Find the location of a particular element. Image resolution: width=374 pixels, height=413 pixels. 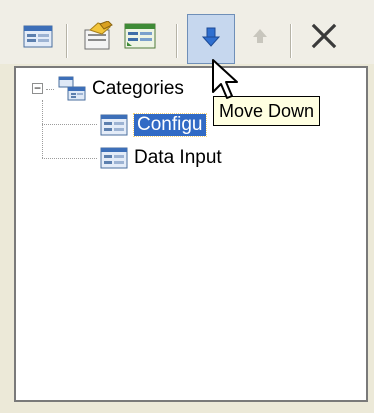

category-icon is located at coordinates (140, 38).